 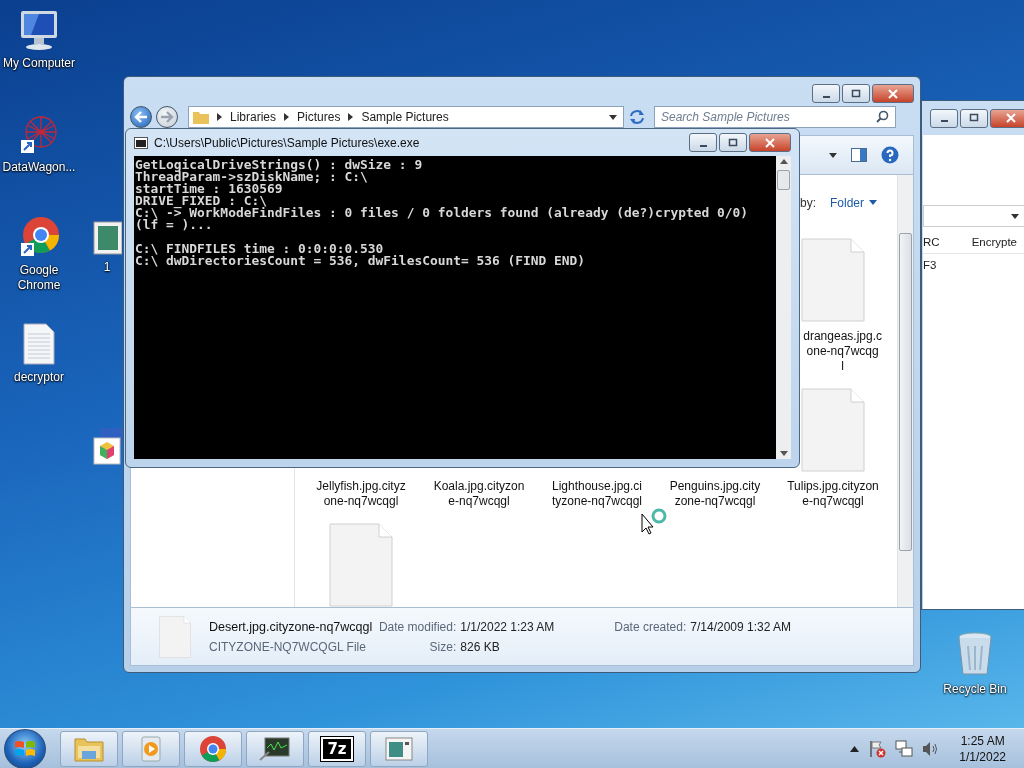 I want to click on file-name: Koala.jpg.cityzon e-nq7wcqgl, so click(x=479, y=494).